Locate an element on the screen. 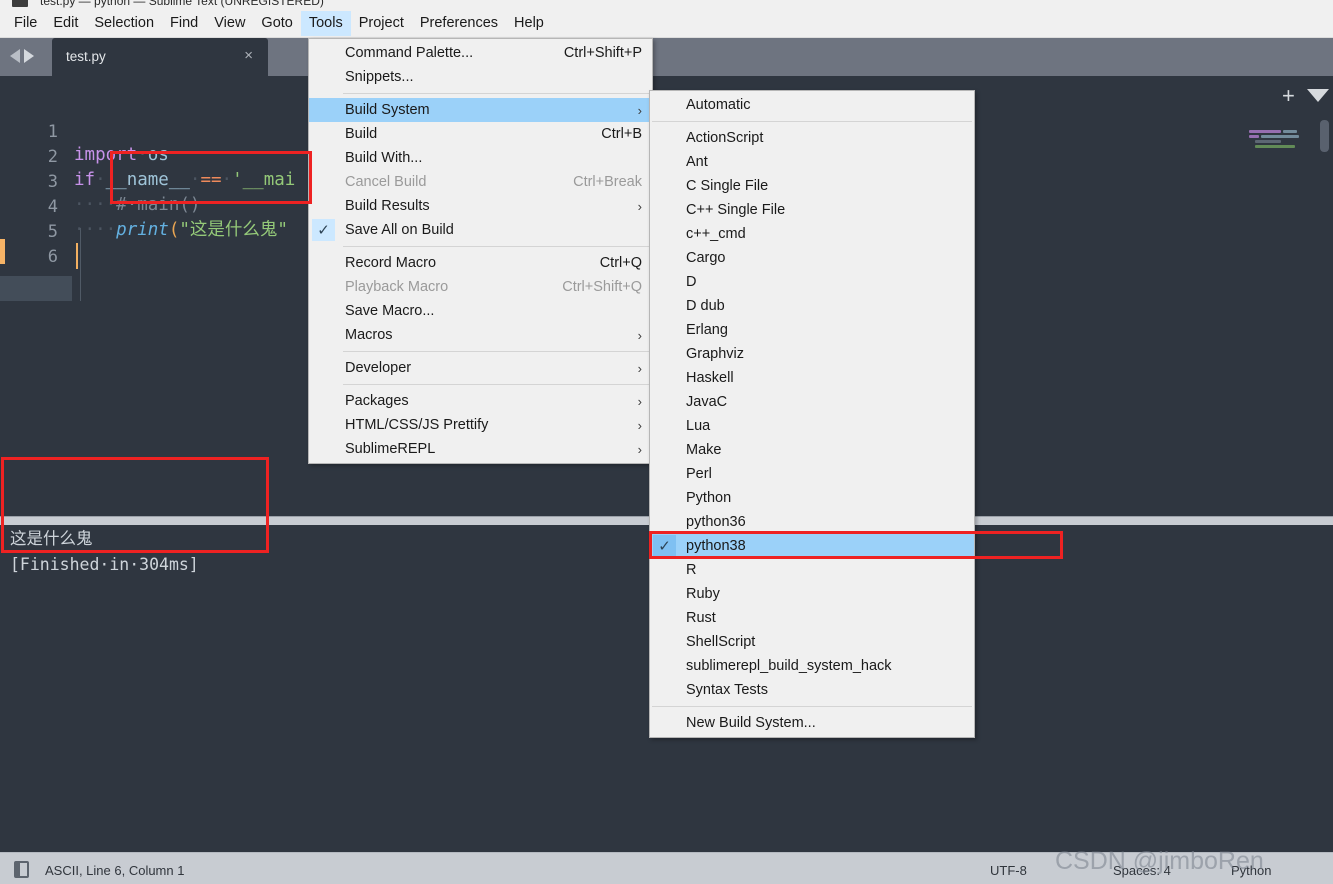  status-cursor-position: ASCII, Line 6, Column 1 is located at coordinates (115, 870).